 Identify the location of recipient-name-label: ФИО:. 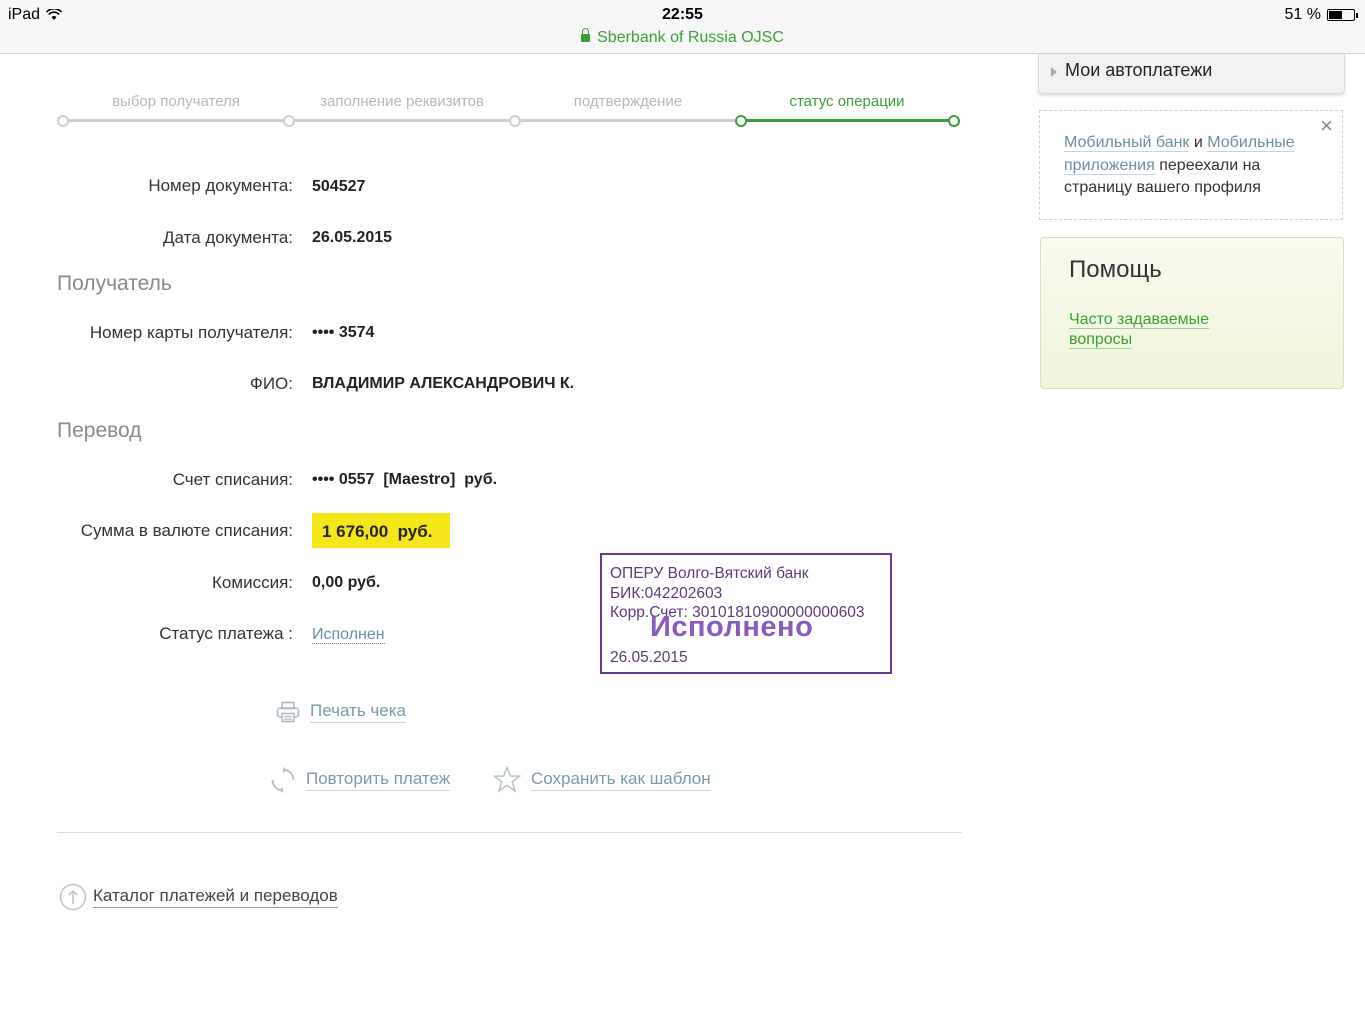
(271, 383).